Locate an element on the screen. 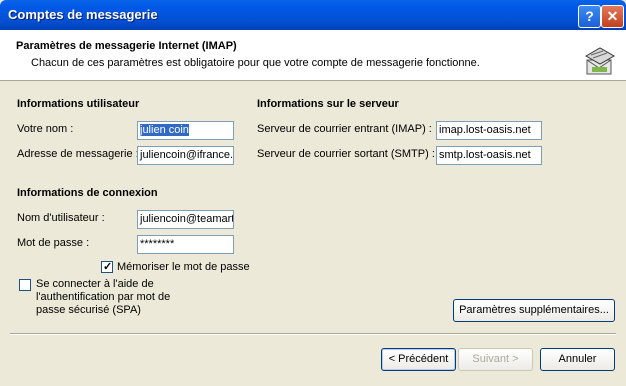 Image resolution: width=626 pixels, height=386 pixels. button-separator is located at coordinates (313, 334).